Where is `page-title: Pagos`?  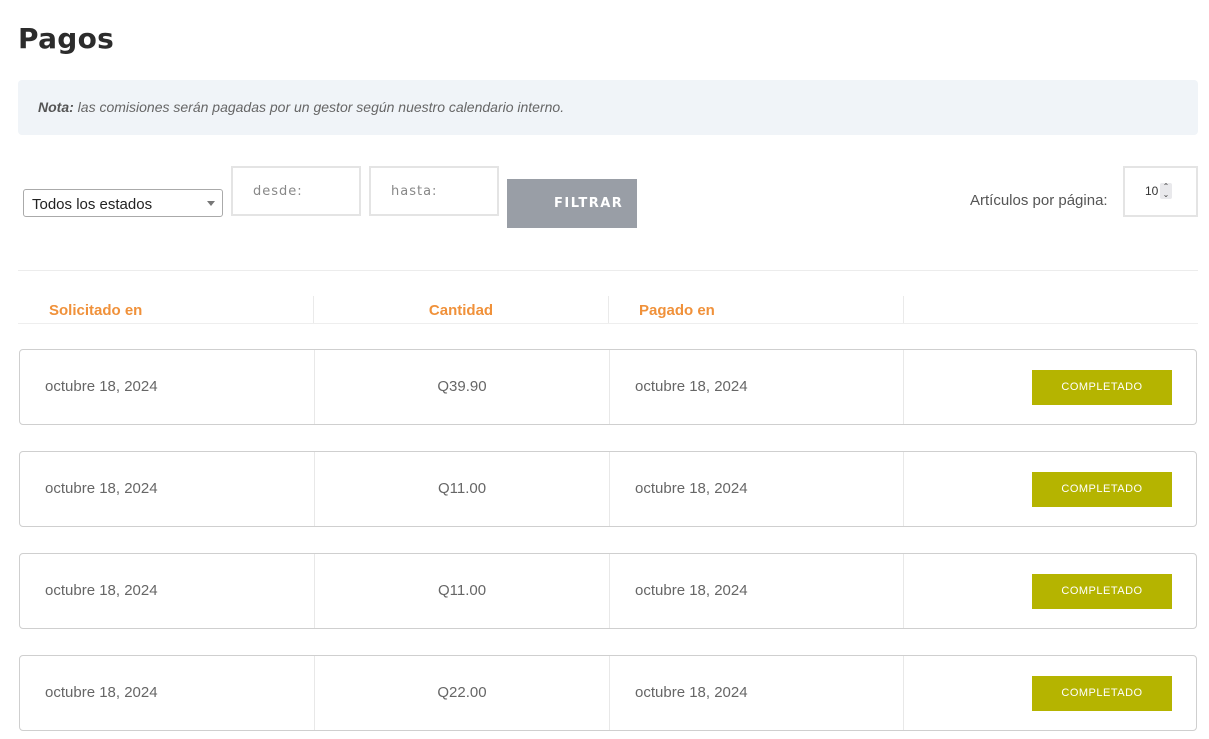 page-title: Pagos is located at coordinates (66, 38).